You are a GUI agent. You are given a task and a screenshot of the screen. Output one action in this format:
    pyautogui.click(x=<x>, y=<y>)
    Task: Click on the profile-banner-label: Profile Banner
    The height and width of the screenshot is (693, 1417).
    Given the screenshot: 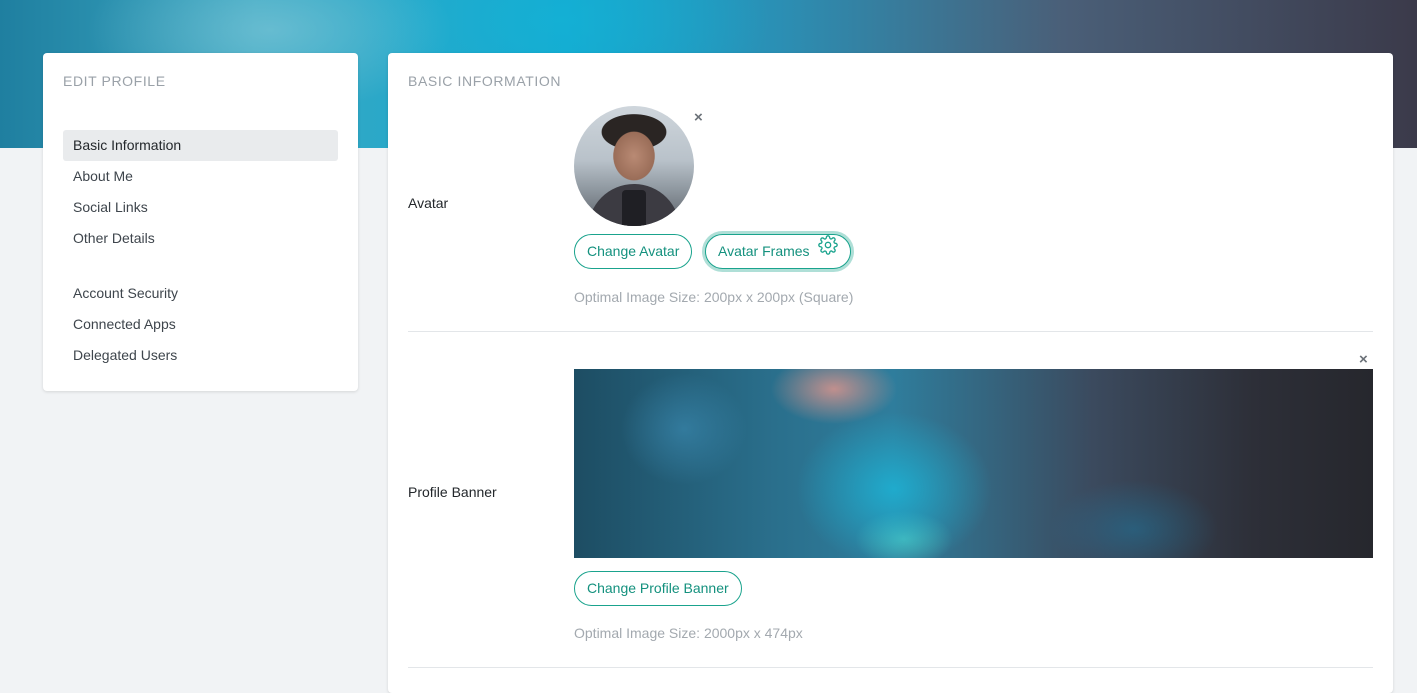 What is the action you would take?
    pyautogui.click(x=452, y=492)
    